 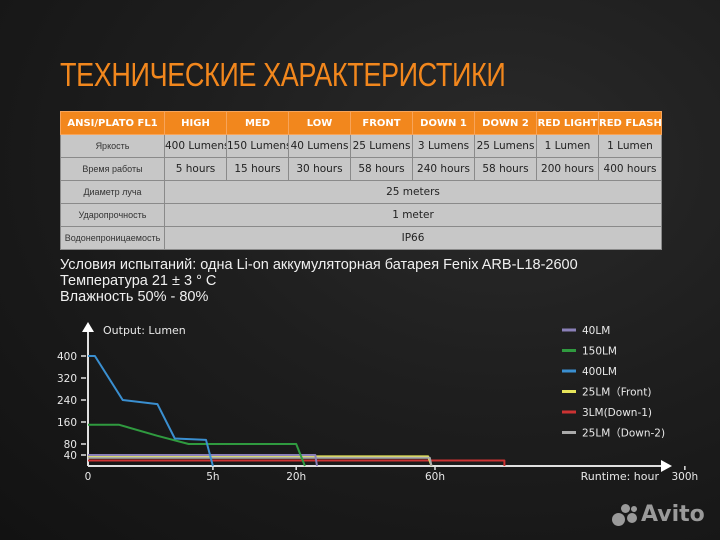 I want to click on header-cell: ANSI/PLATO FL1, so click(x=112, y=123).